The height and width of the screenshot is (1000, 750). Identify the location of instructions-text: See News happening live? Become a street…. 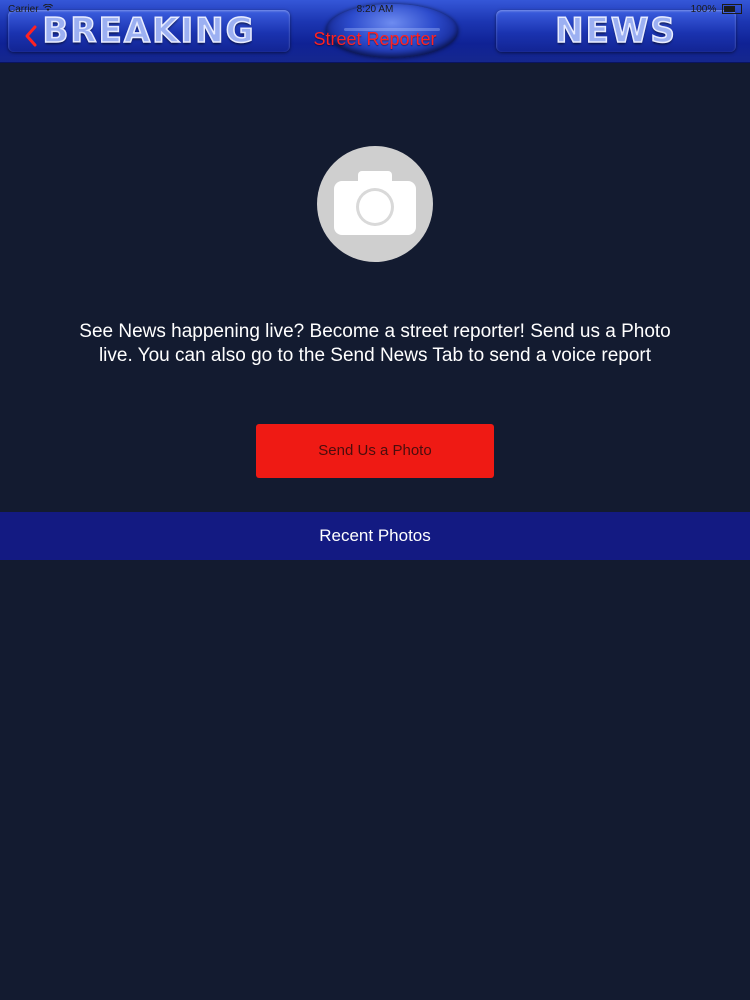
(375, 343).